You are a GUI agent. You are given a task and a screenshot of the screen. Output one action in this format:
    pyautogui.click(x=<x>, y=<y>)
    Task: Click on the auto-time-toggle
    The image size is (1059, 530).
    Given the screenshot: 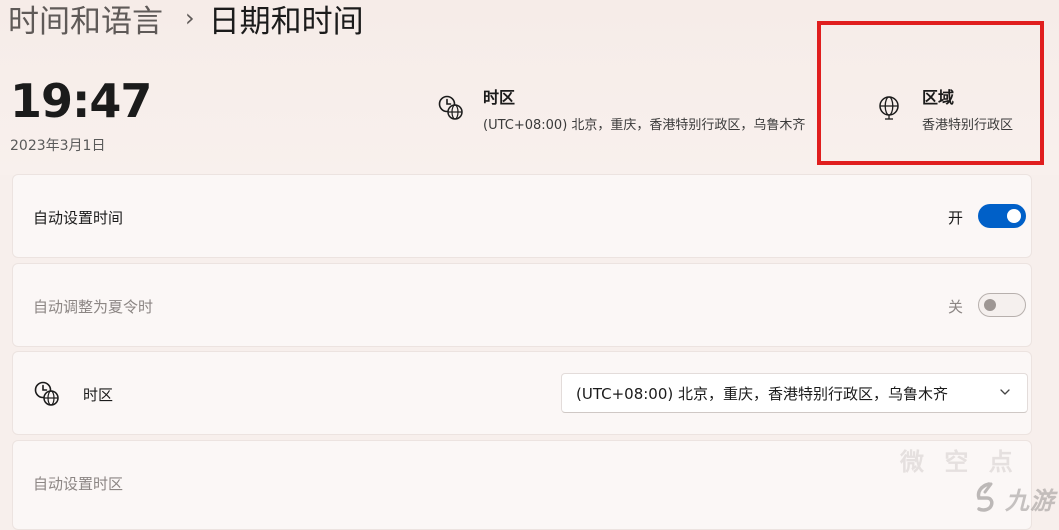 What is the action you would take?
    pyautogui.click(x=1002, y=216)
    